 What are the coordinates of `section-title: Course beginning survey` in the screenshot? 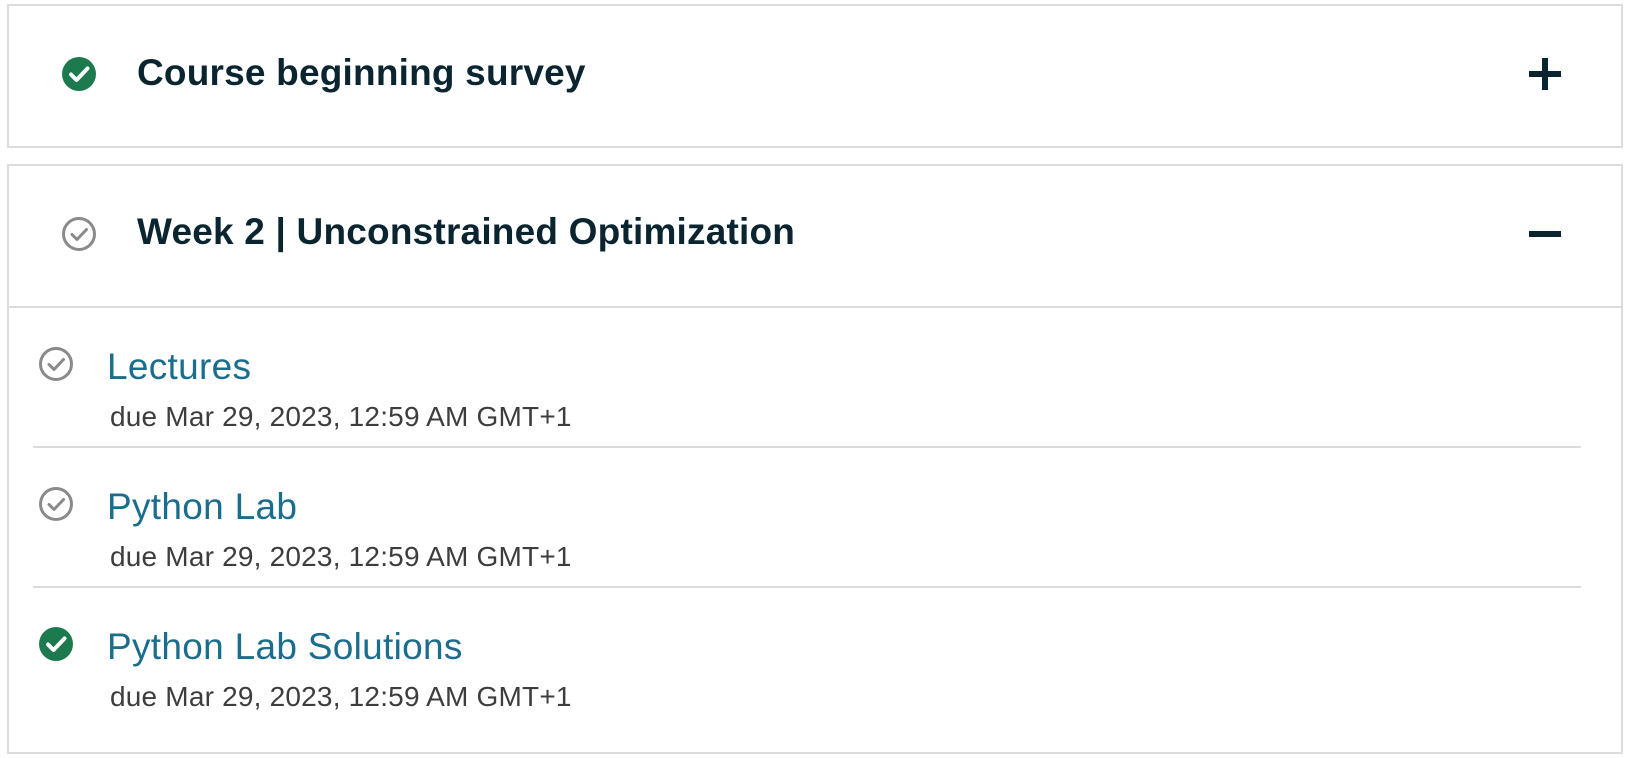 It's located at (361, 72).